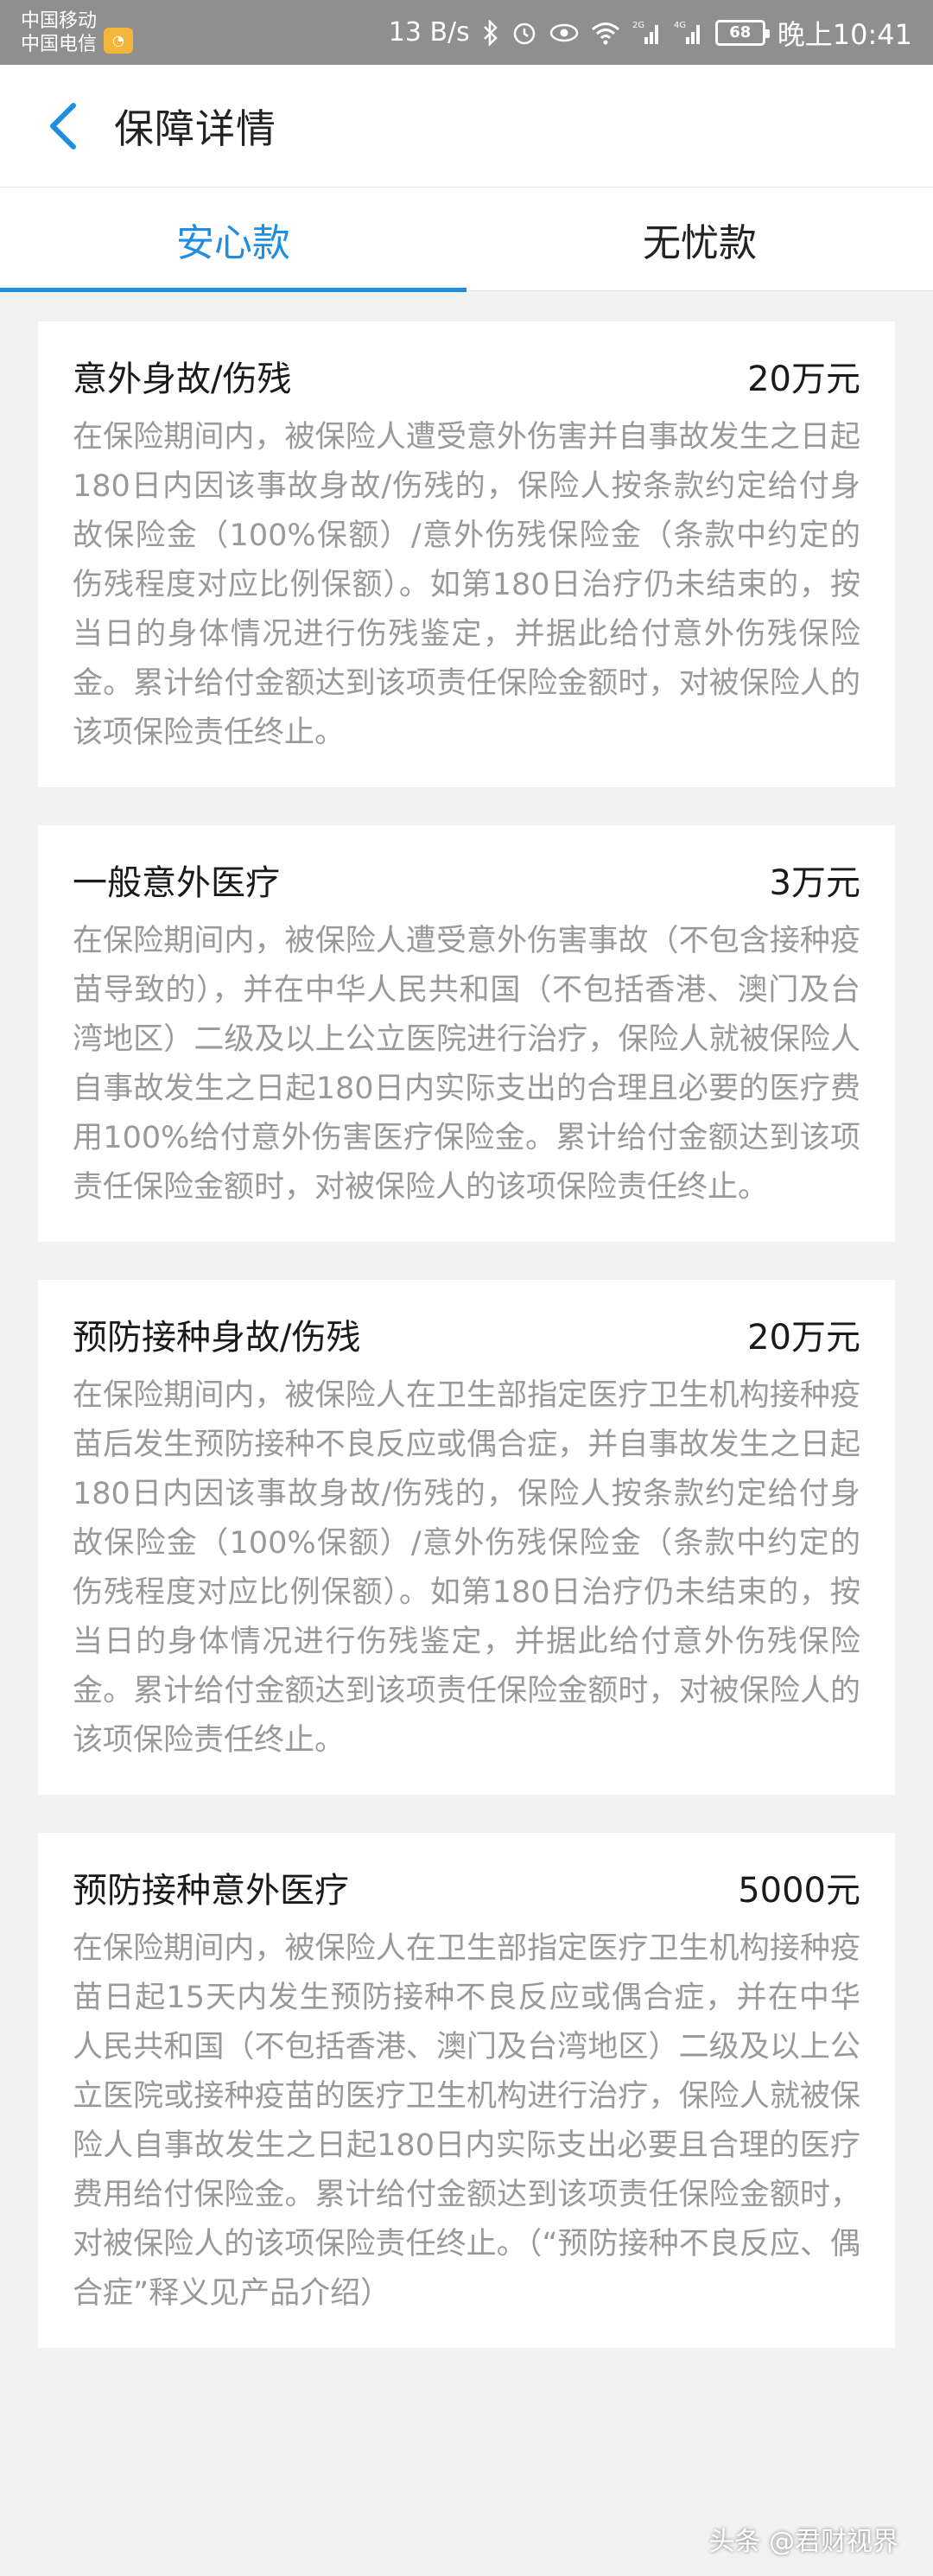  What do you see at coordinates (233, 240) in the screenshot?
I see `tab-anxin: 安心款` at bounding box center [233, 240].